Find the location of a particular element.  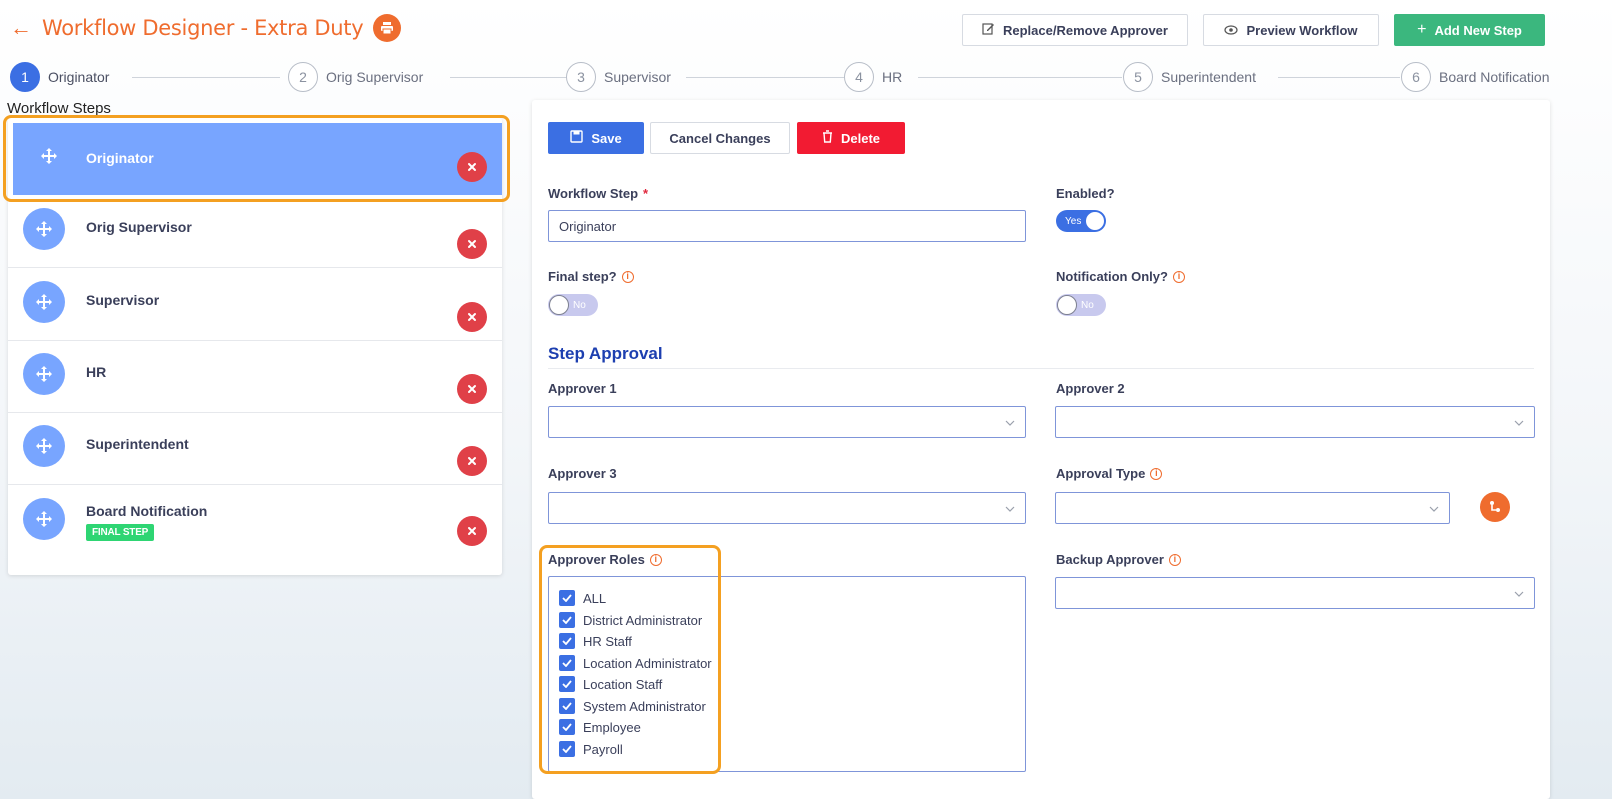

section-divider is located at coordinates (1041, 368).